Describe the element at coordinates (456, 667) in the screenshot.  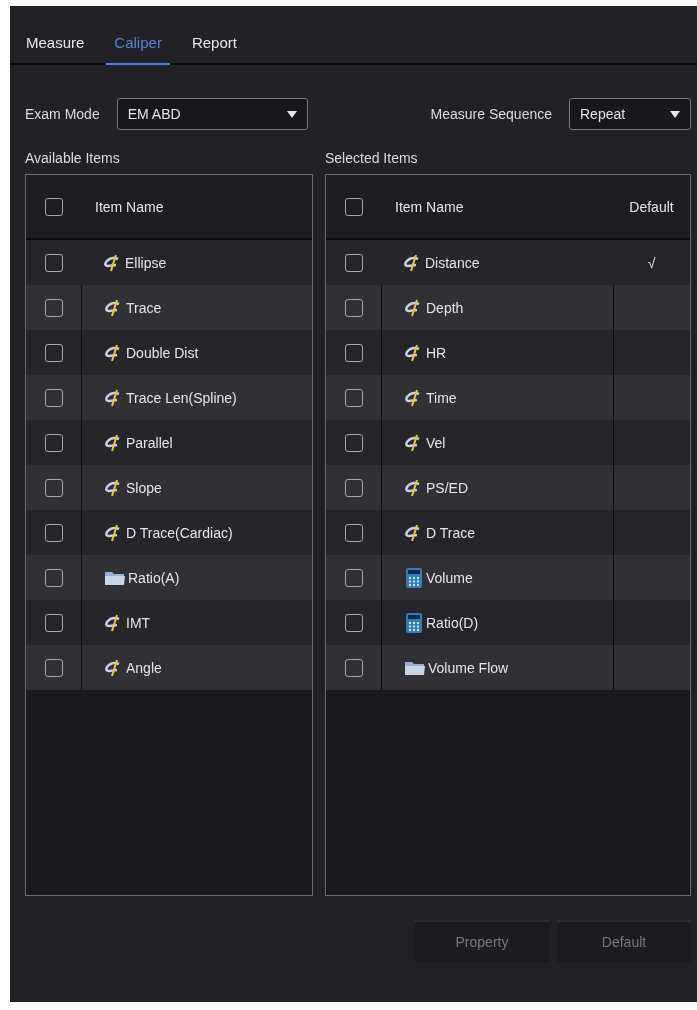
I see `item-name: Volume Flow` at that location.